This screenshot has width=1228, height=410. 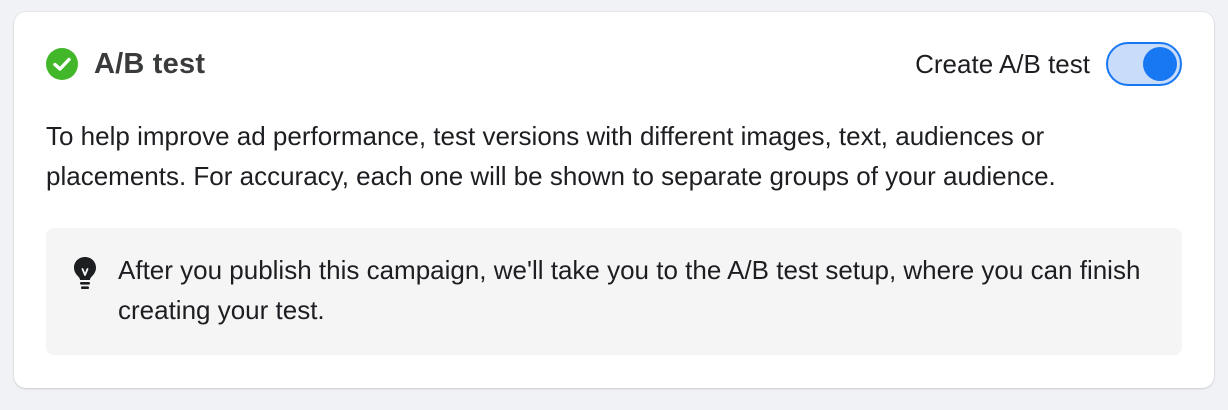 What do you see at coordinates (1002, 63) in the screenshot?
I see `toggle-label: Create A/B test` at bounding box center [1002, 63].